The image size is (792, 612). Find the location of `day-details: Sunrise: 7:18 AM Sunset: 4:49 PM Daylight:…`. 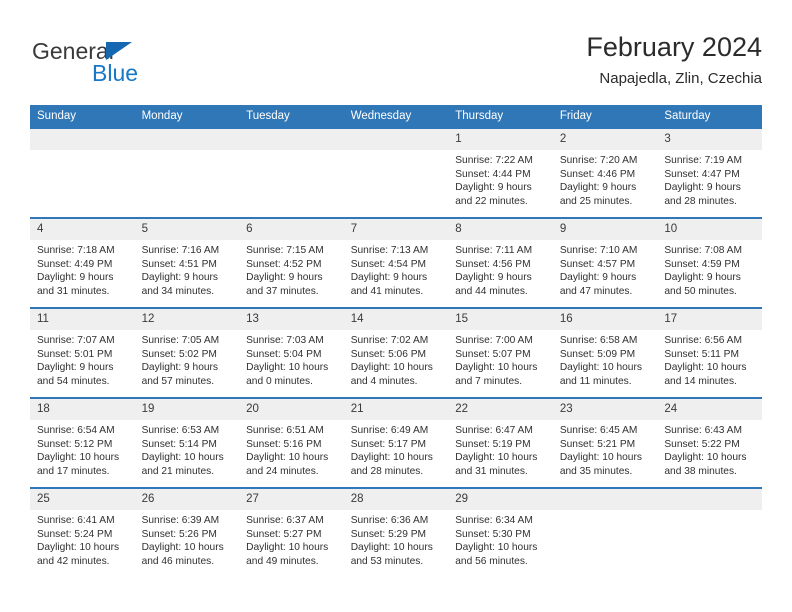

day-details: Sunrise: 7:18 AM Sunset: 4:49 PM Daylight:… is located at coordinates (82, 269).